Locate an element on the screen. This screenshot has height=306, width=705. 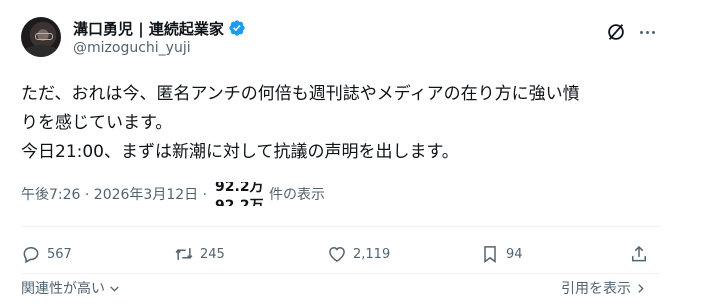
view-count: 92.2万 92.2万 is located at coordinates (239, 194).